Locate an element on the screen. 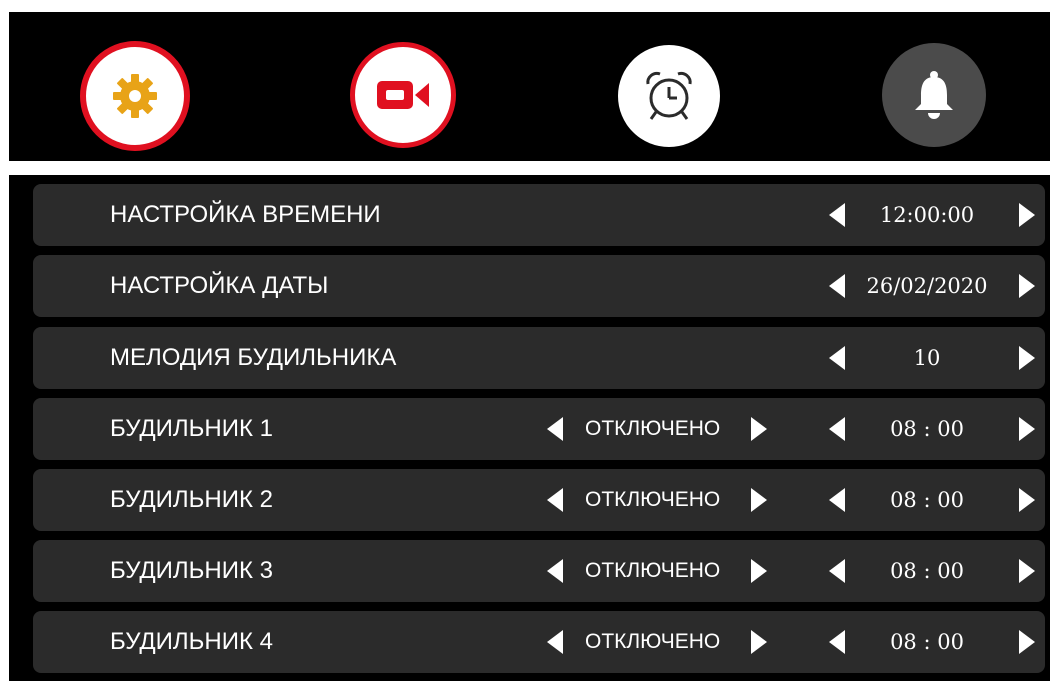 The height and width of the screenshot is (681, 1050). alarm-clock-icon is located at coordinates (669, 95).